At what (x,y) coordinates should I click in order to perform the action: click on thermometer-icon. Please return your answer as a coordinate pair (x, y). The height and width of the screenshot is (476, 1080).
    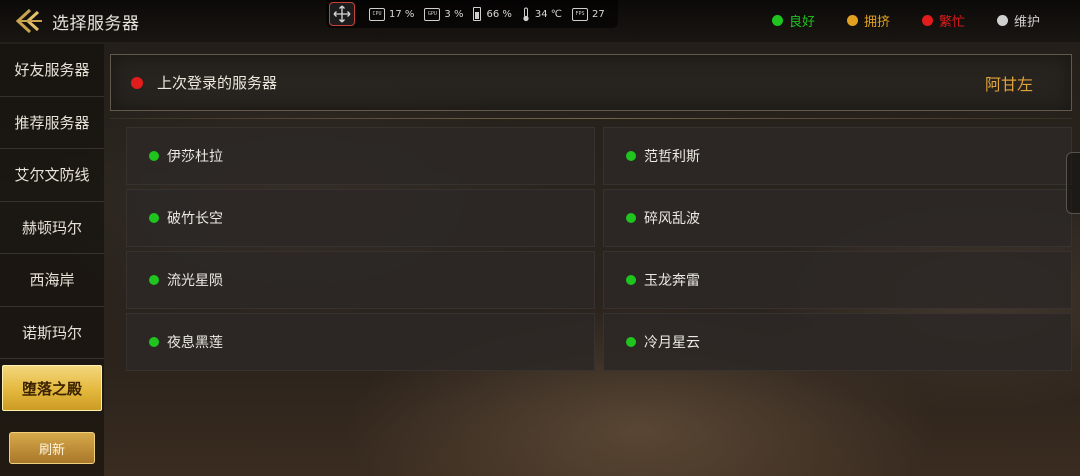
    Looking at the image, I should click on (526, 14).